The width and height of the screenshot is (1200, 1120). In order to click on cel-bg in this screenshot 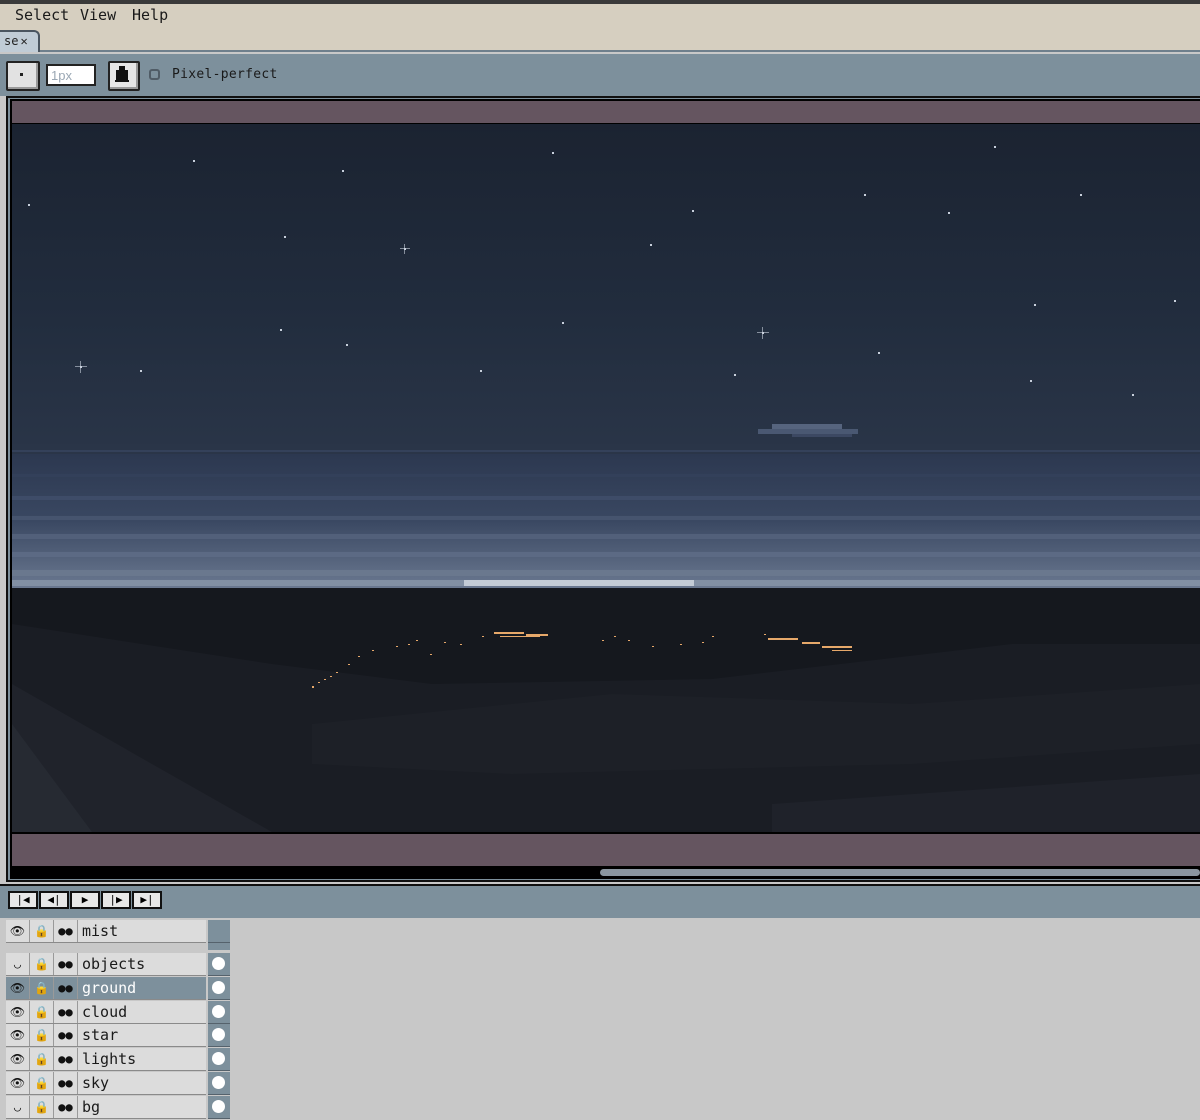, I will do `click(219, 1107)`.